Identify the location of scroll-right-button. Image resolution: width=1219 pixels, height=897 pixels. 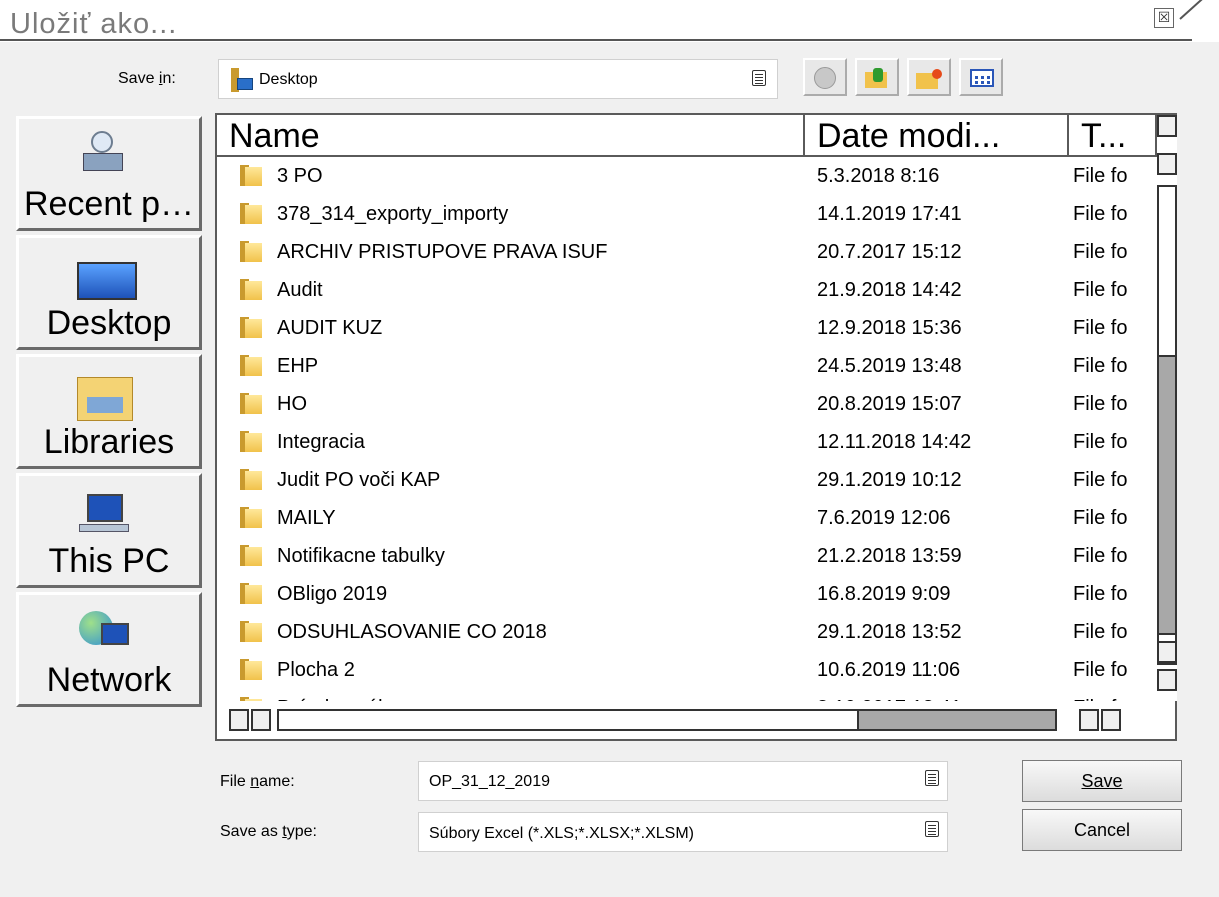
(261, 720).